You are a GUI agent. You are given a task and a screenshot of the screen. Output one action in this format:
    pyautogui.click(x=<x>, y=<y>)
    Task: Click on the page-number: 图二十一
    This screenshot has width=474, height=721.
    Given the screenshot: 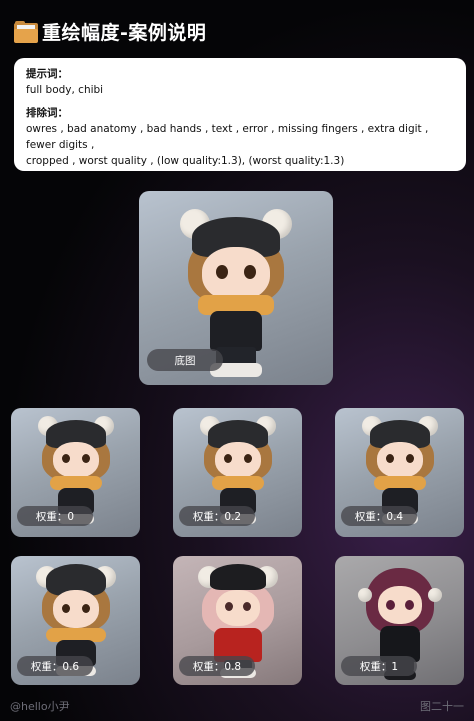 What is the action you would take?
    pyautogui.click(x=442, y=706)
    